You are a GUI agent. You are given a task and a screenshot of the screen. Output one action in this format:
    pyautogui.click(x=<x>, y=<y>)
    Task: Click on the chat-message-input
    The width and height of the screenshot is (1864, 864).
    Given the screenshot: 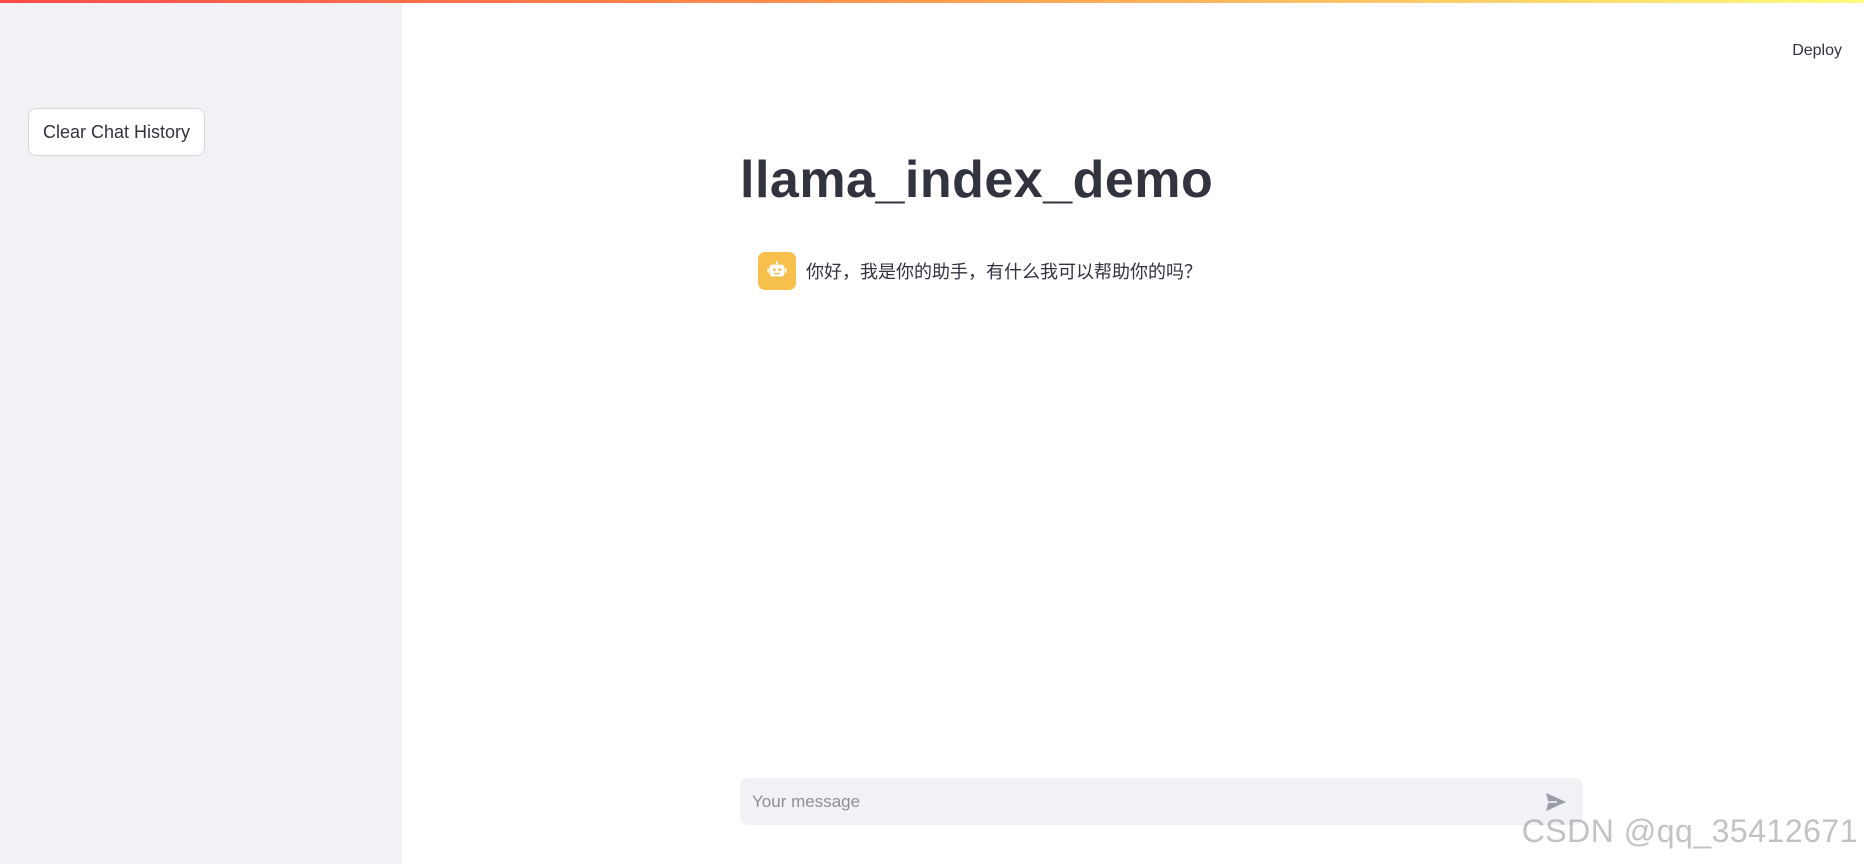 What is the action you would take?
    pyautogui.click(x=1146, y=801)
    